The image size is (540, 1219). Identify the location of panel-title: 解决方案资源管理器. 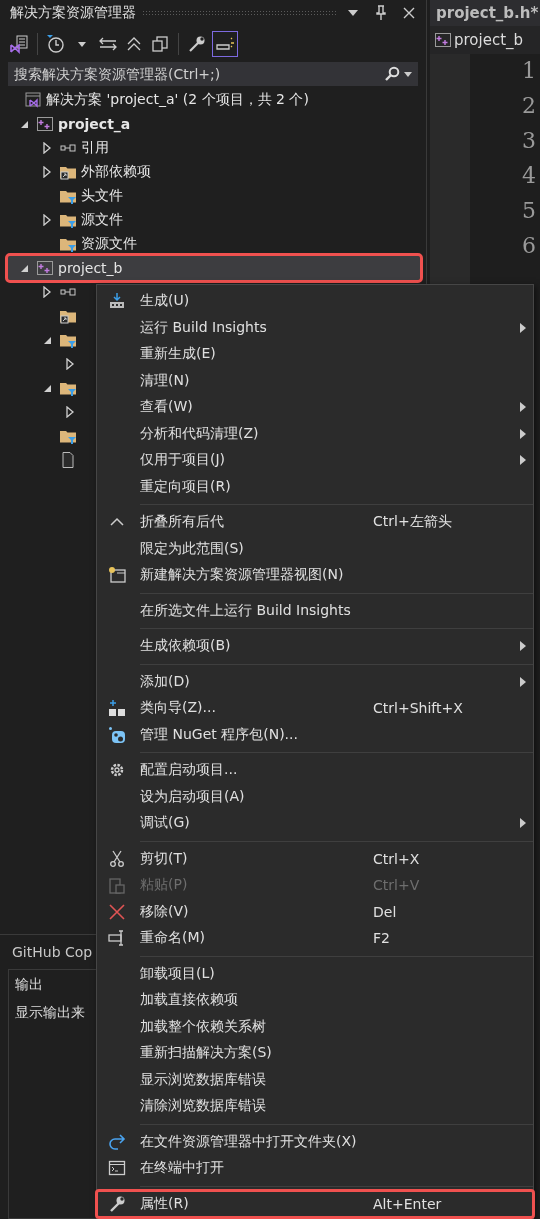
(73, 13).